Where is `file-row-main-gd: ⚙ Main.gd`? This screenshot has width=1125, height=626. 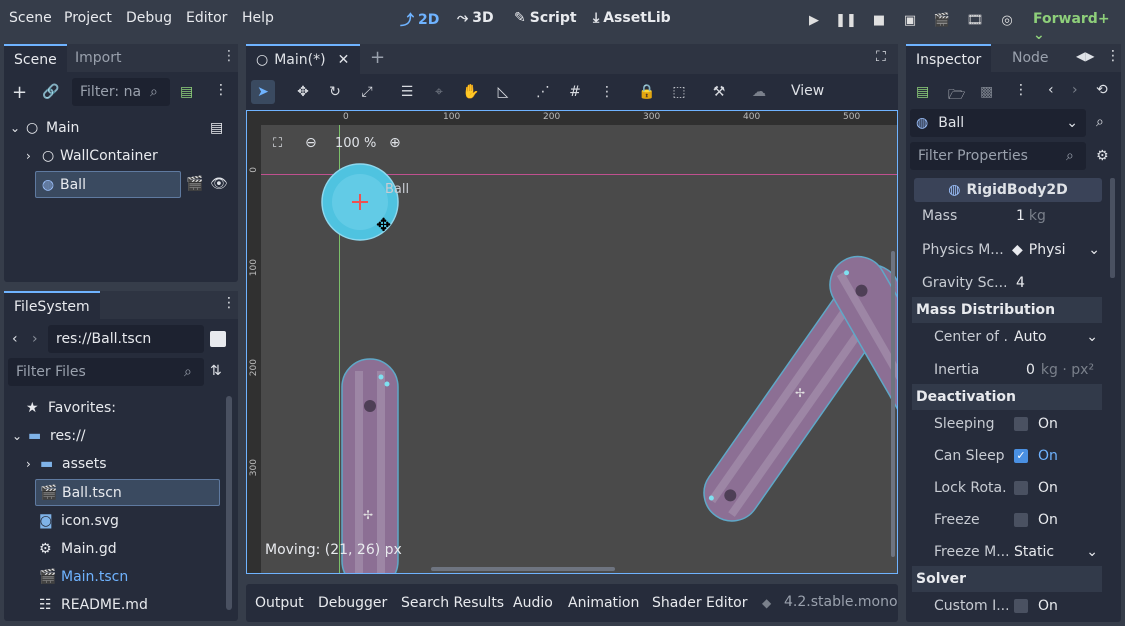 file-row-main-gd: ⚙ Main.gd is located at coordinates (78, 549).